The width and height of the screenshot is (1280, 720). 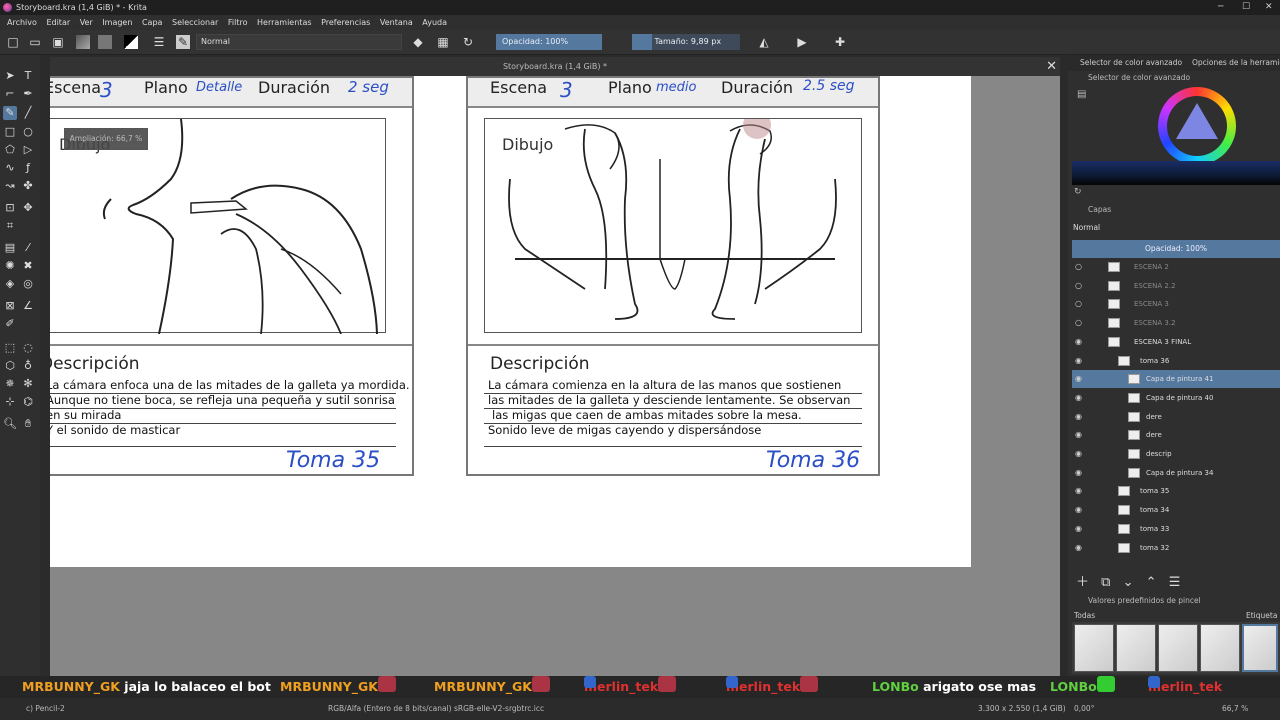 I want to click on pan-tool-icon: ✋︎, so click(x=28, y=424).